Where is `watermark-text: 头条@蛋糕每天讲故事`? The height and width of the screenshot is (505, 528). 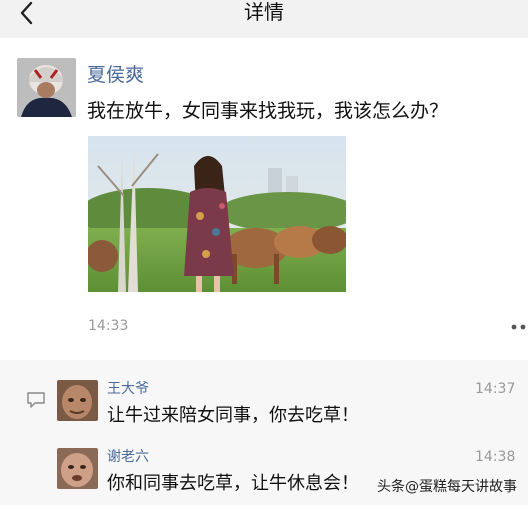 watermark-text: 头条@蛋糕每天讲故事 is located at coordinates (447, 487).